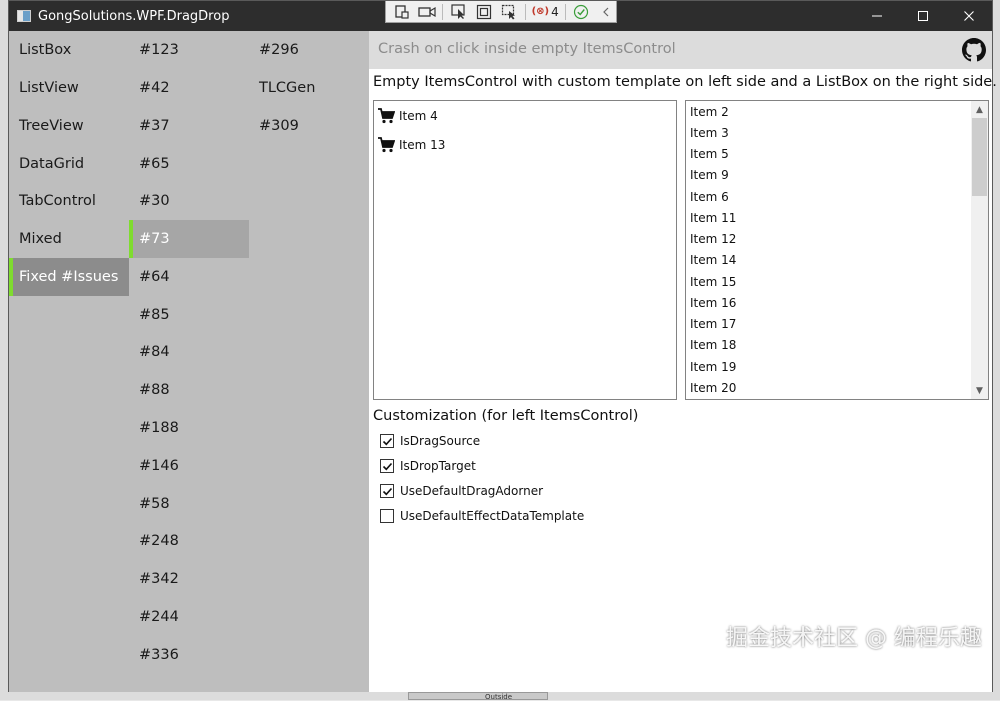  I want to click on display-layout-adorners-icon, so click(483, 12).